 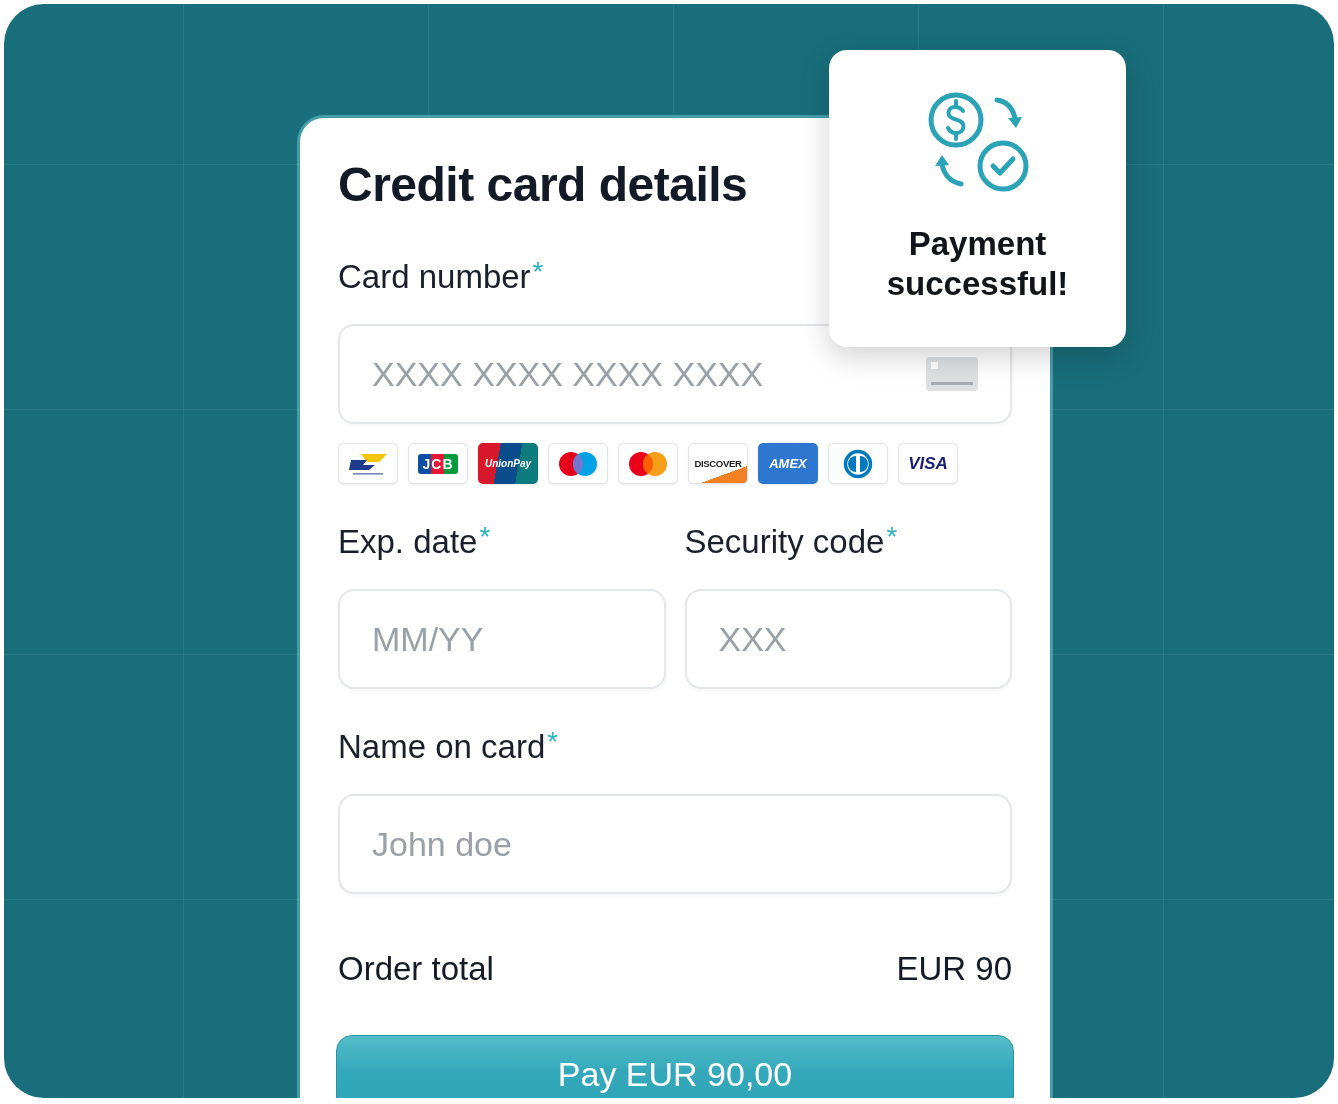 I want to click on field-label: Exp. date, so click(x=408, y=542).